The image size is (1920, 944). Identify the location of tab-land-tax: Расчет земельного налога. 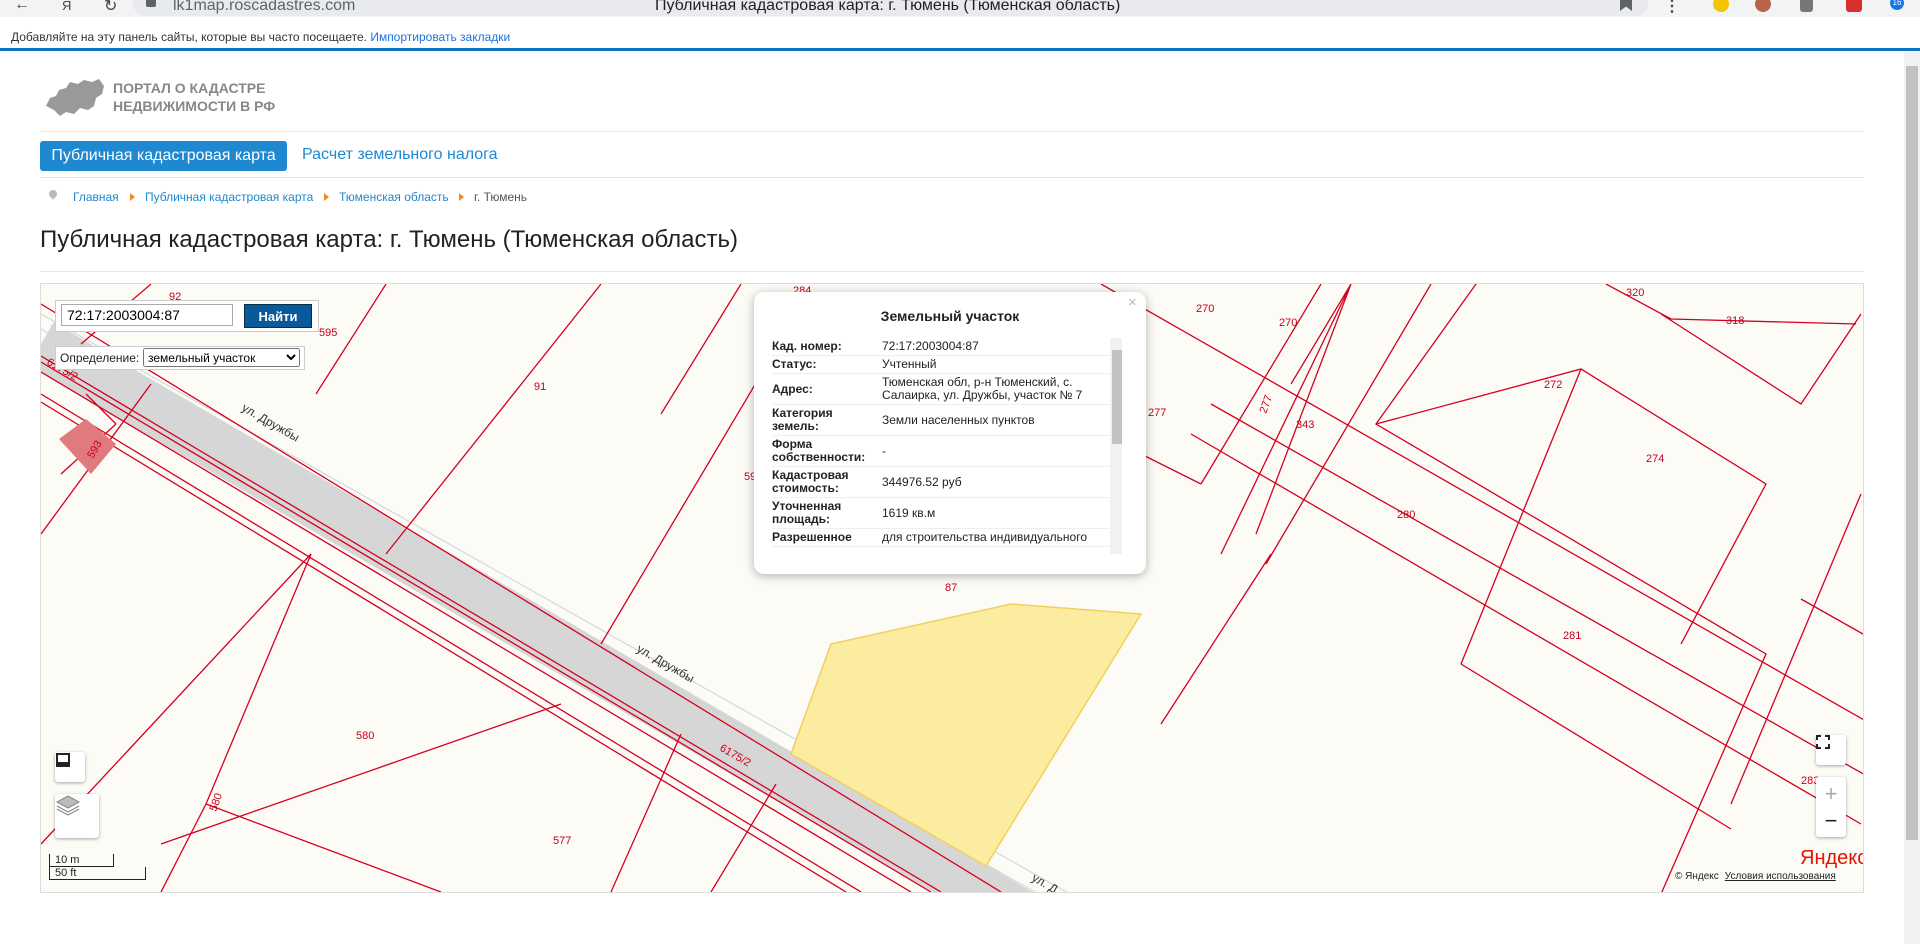
(400, 155).